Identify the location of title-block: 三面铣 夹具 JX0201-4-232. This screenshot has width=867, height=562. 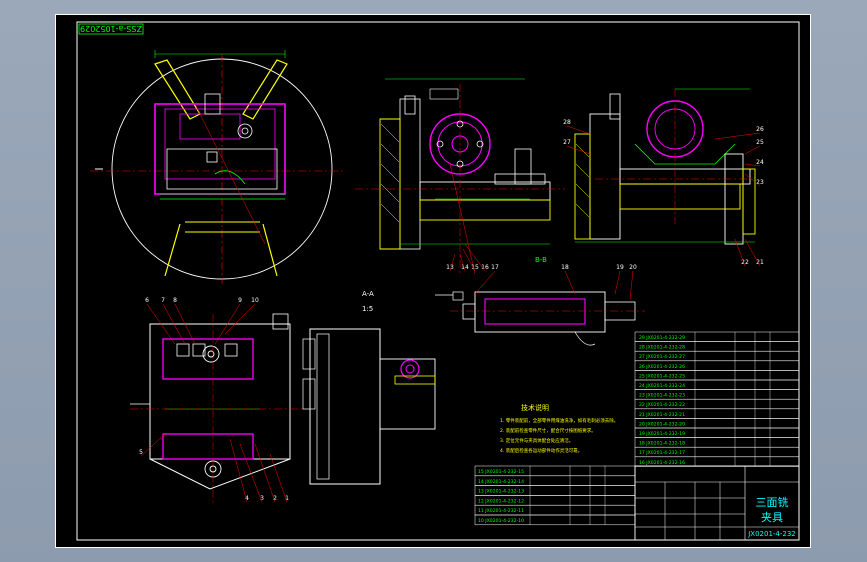
(717, 503).